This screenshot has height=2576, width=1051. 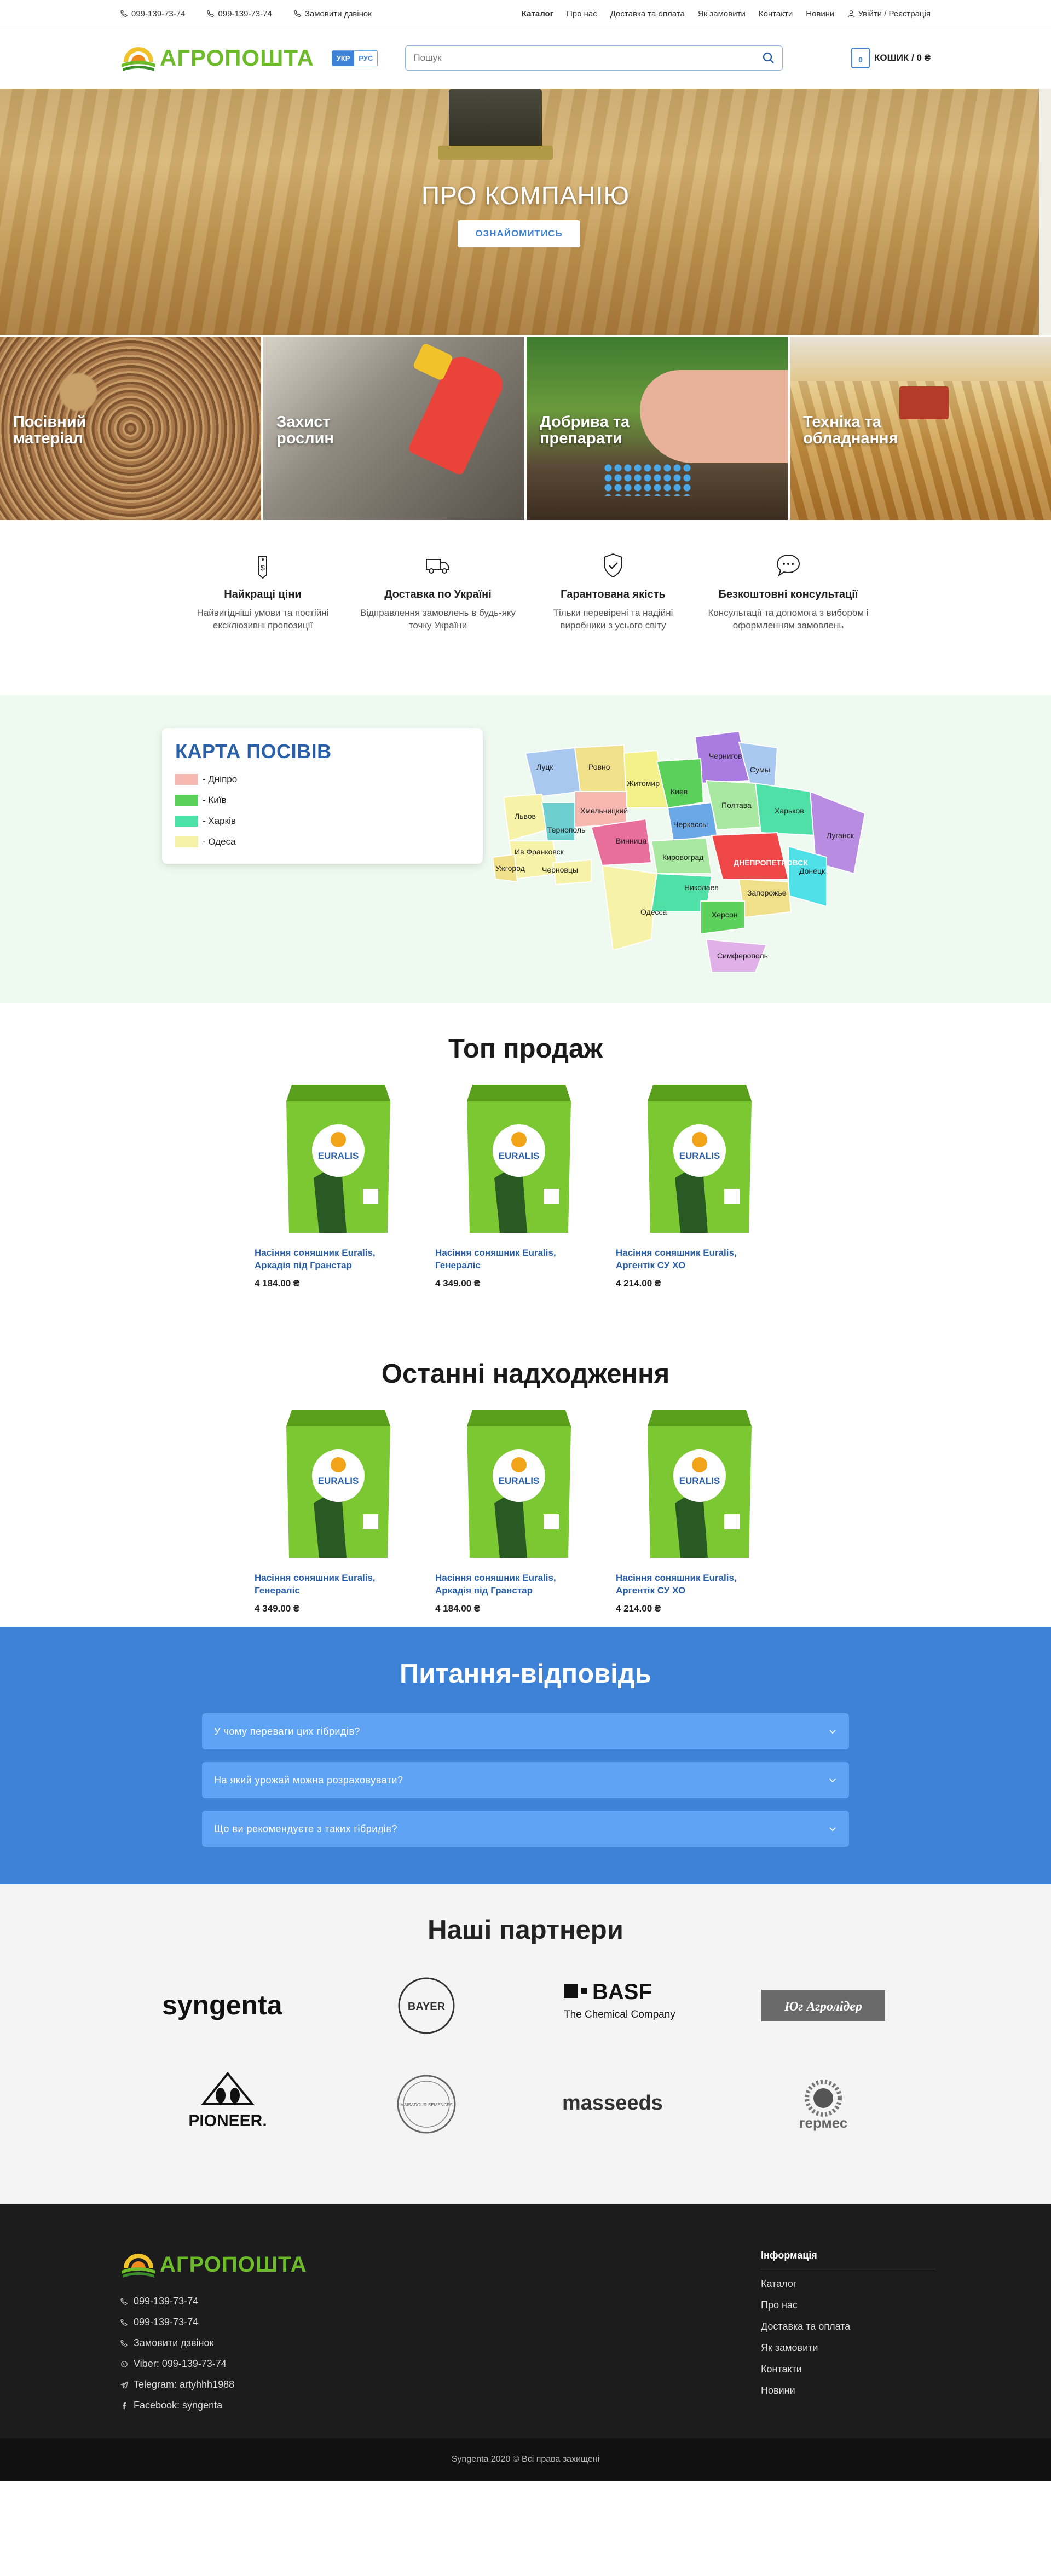 What do you see at coordinates (682, 857) in the screenshot?
I see `map-label-kirovohrad: Кировоград` at bounding box center [682, 857].